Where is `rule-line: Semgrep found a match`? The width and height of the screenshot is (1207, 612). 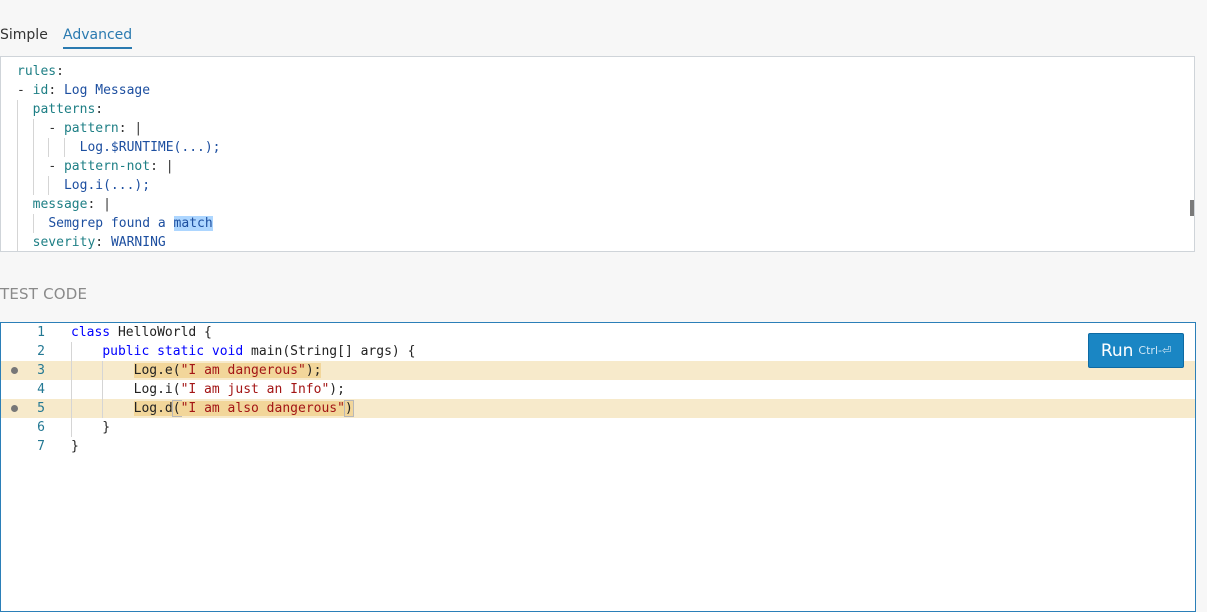
rule-line: Semgrep found a match is located at coordinates (119, 223).